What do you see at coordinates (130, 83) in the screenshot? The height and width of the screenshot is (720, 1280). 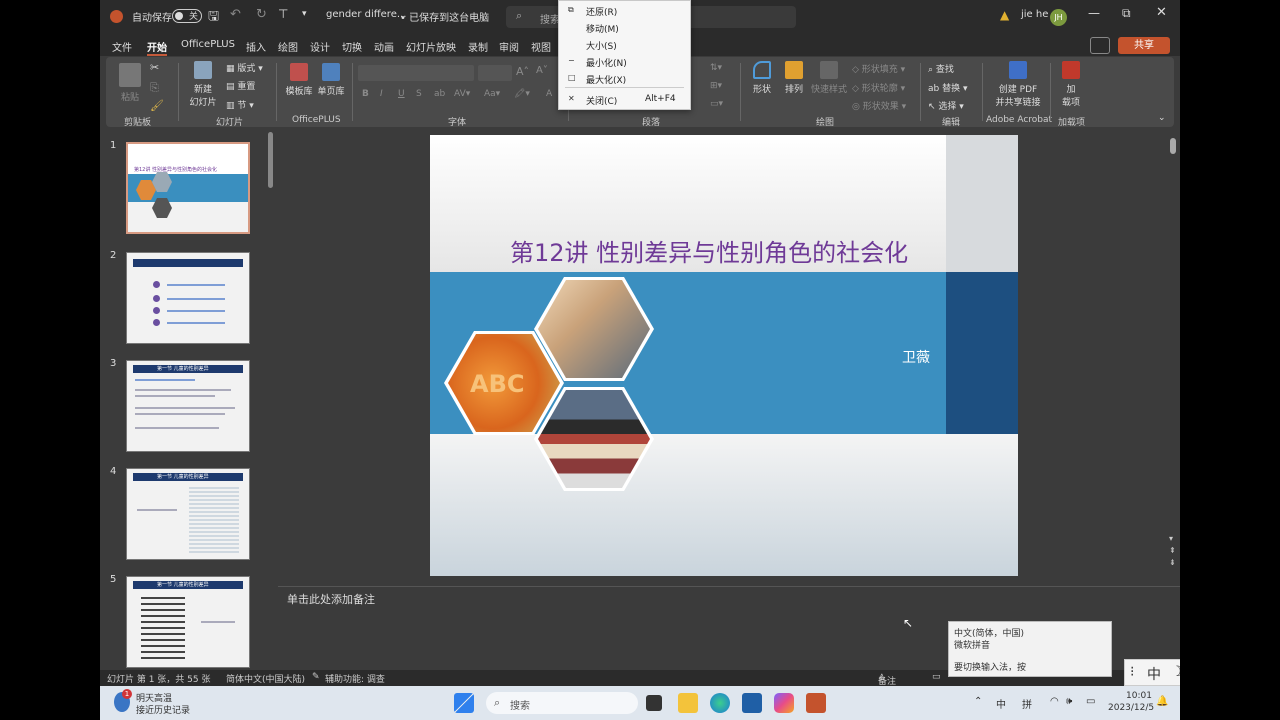 I see `paste-button: 粘贴` at bounding box center [130, 83].